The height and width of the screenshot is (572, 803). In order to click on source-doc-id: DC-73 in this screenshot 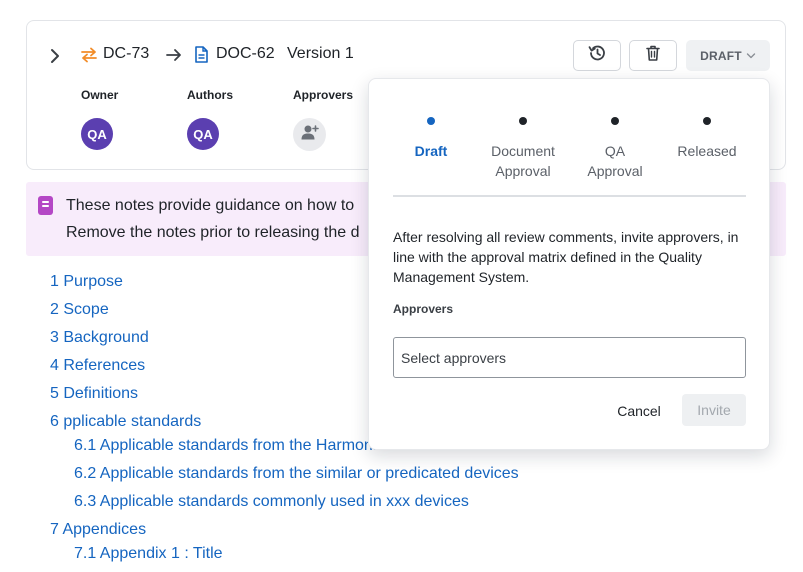, I will do `click(126, 54)`.